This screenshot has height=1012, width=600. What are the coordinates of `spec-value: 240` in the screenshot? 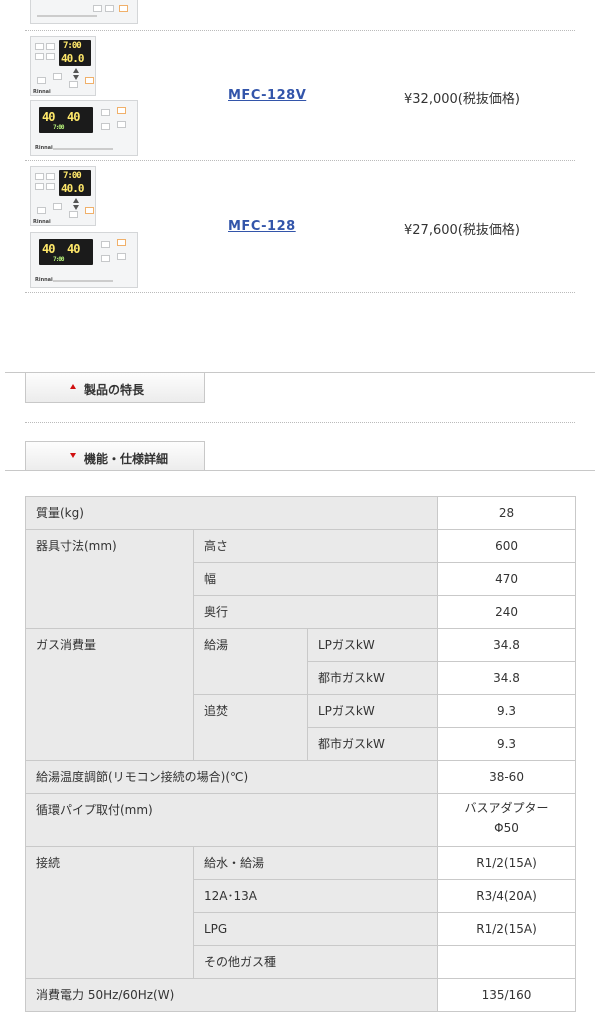 It's located at (507, 612).